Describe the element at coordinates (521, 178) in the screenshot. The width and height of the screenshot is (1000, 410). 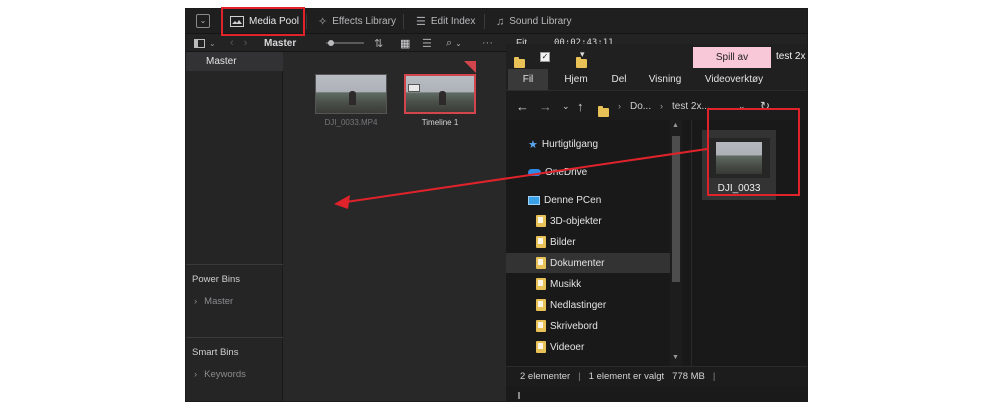
I see `drag-arrow` at that location.